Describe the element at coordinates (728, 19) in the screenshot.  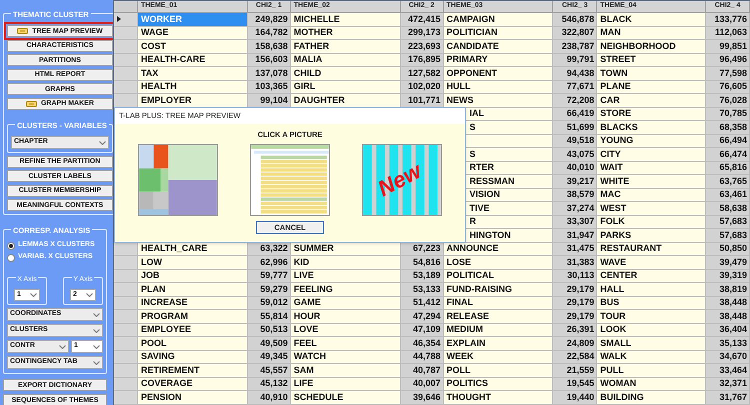
I see `table-cell: 133,776` at that location.